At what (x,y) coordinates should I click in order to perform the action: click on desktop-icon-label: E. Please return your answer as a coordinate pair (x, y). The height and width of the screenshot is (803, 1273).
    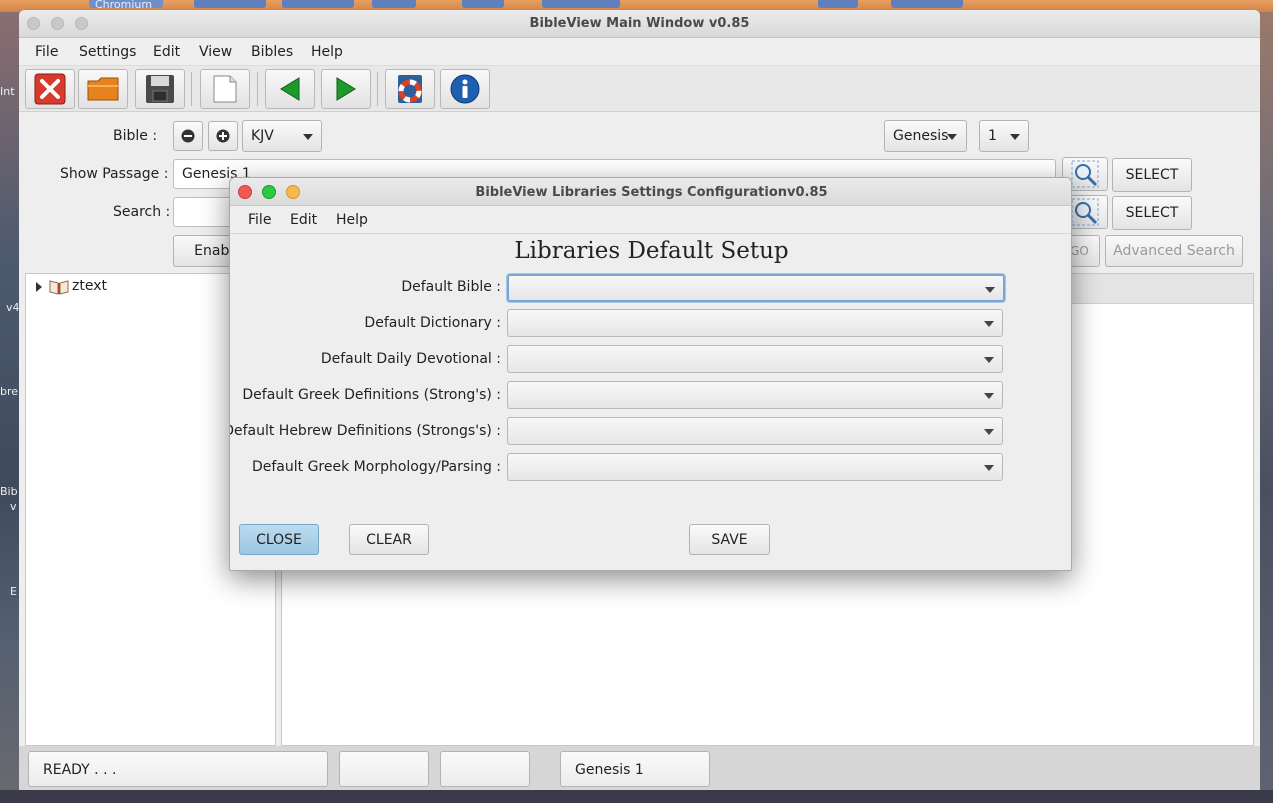
    Looking at the image, I should click on (13, 591).